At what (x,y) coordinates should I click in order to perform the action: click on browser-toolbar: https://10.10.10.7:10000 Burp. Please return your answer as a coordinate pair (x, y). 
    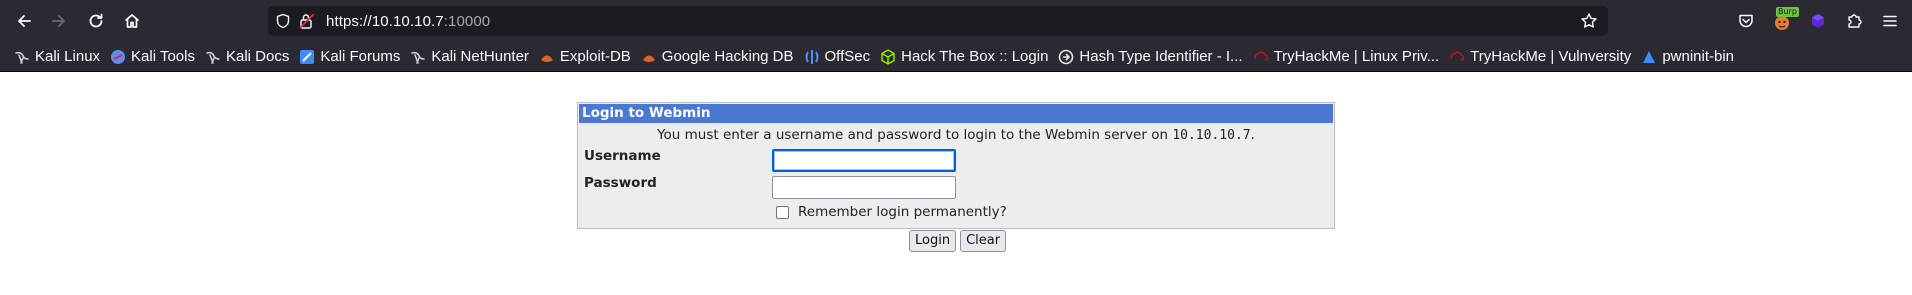
    Looking at the image, I should click on (956, 21).